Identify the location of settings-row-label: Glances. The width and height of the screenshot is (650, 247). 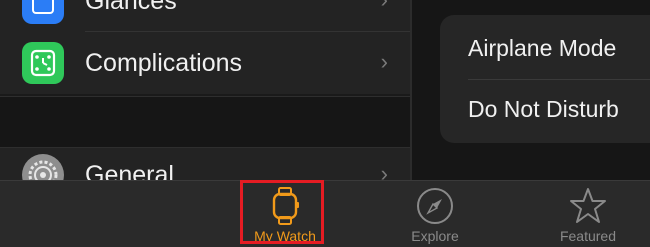
(131, 7).